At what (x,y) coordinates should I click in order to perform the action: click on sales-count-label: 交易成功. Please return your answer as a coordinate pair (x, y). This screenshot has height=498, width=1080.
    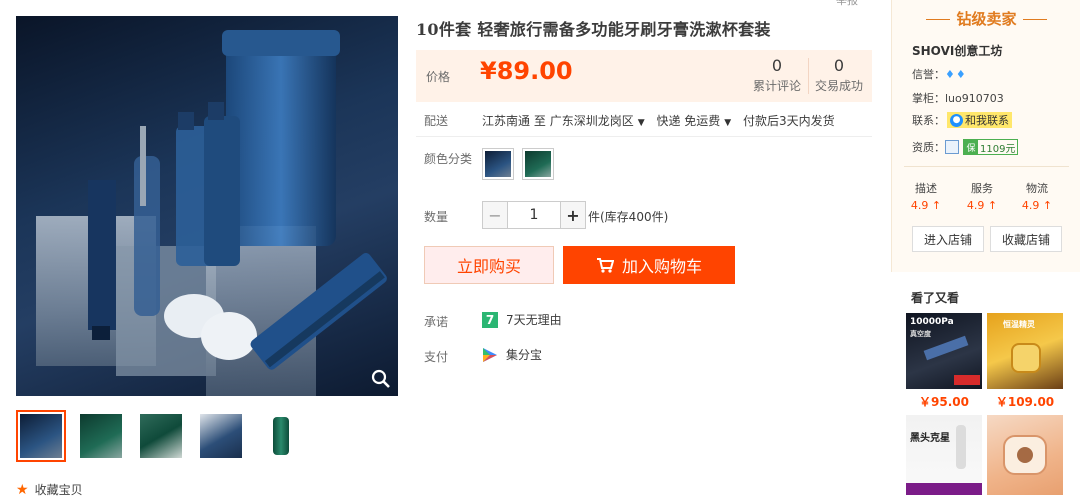
    Looking at the image, I should click on (838, 86).